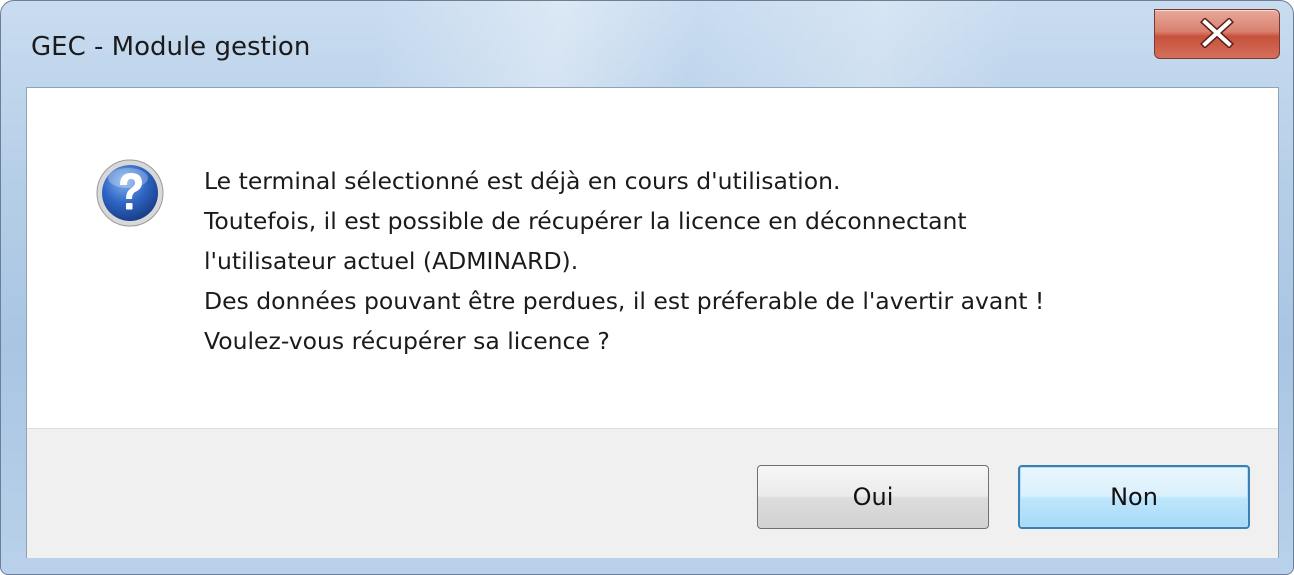 The height and width of the screenshot is (575, 1294). I want to click on close-x-icon, so click(1217, 33).